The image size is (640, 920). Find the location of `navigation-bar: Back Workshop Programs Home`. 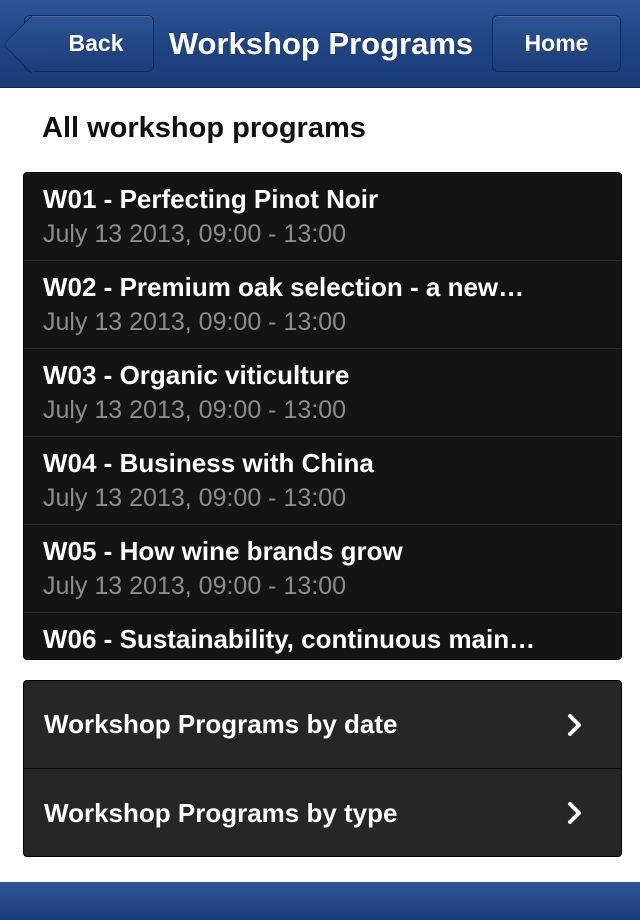

navigation-bar: Back Workshop Programs Home is located at coordinates (320, 44).